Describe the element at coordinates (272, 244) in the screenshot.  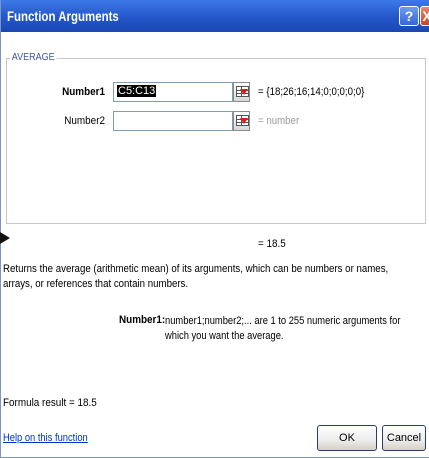
I see `overall-result: = 18.5` at that location.